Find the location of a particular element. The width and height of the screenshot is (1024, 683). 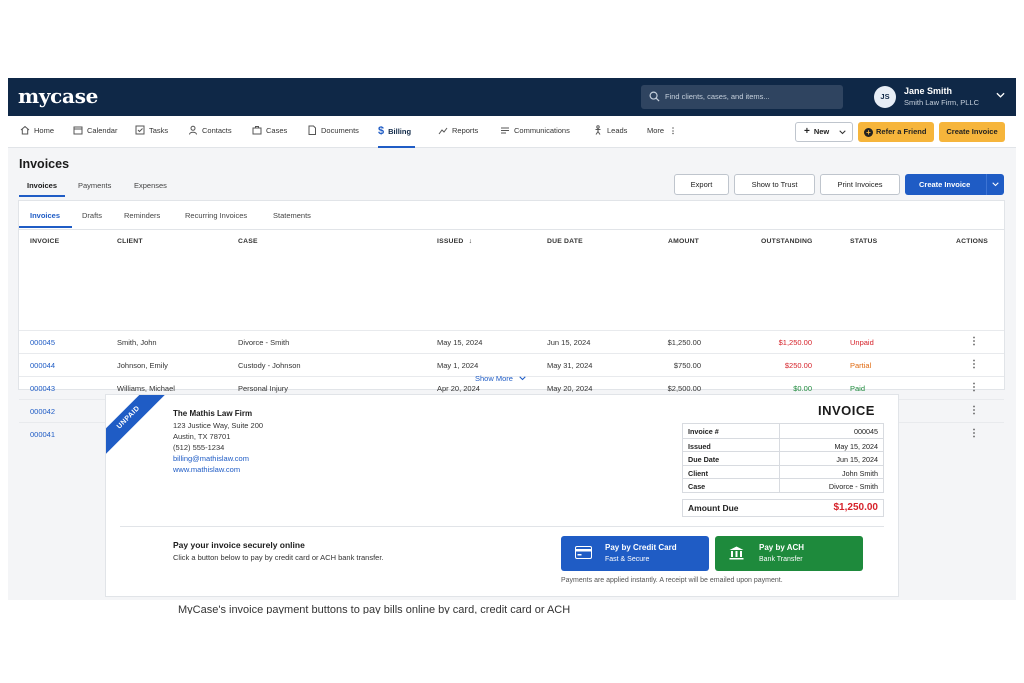

due-date-cell: May 20, 2024 is located at coordinates (570, 388).